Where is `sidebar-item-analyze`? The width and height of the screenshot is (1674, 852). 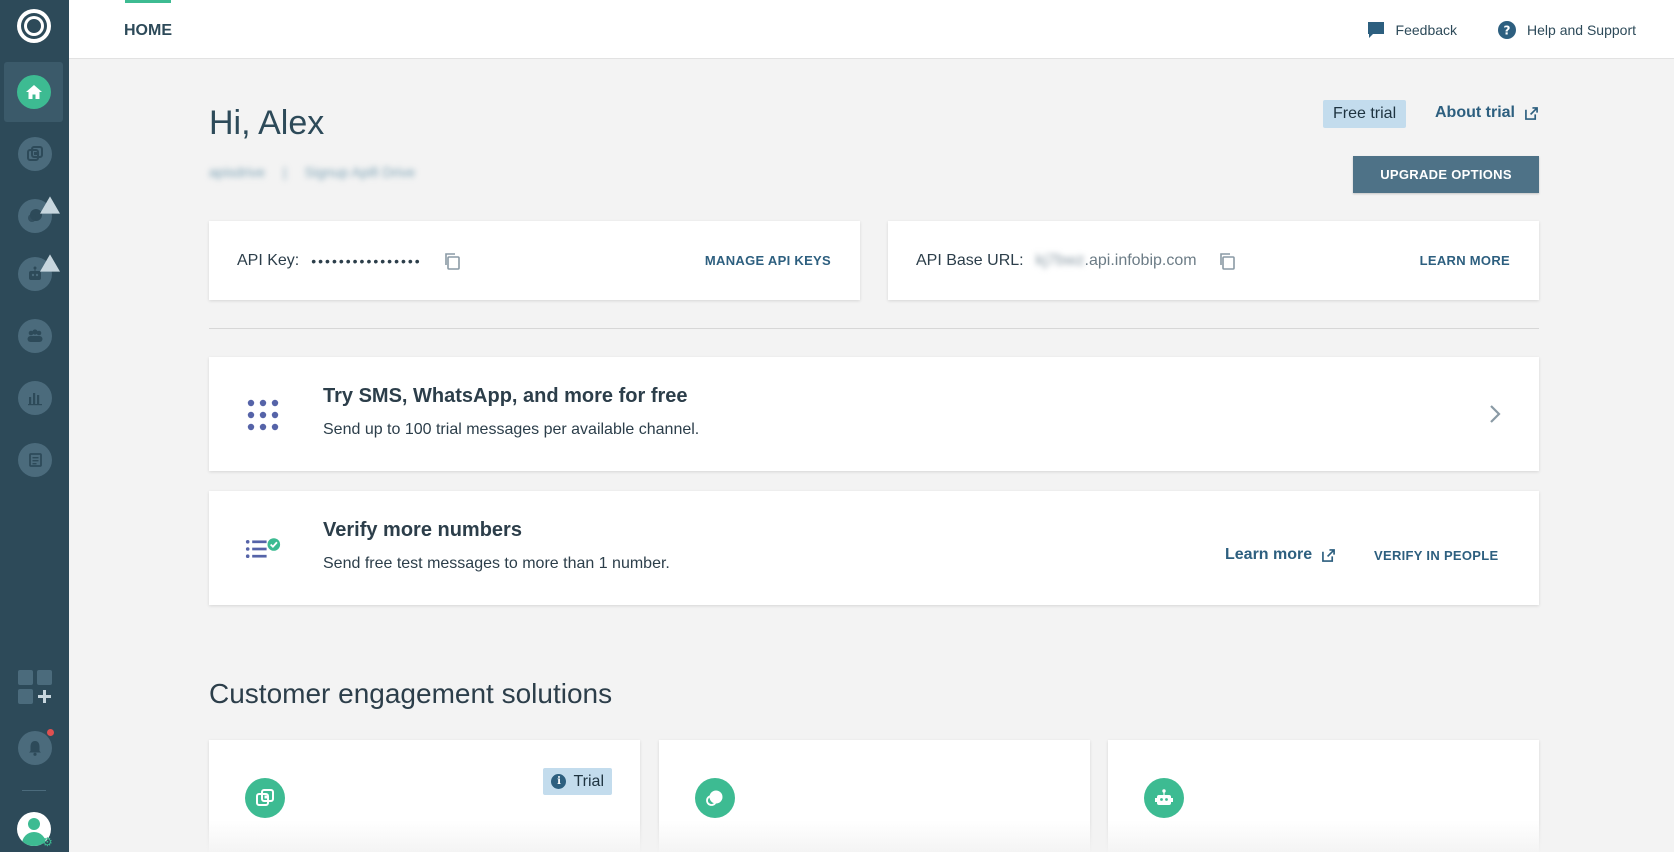 sidebar-item-analyze is located at coordinates (34, 398).